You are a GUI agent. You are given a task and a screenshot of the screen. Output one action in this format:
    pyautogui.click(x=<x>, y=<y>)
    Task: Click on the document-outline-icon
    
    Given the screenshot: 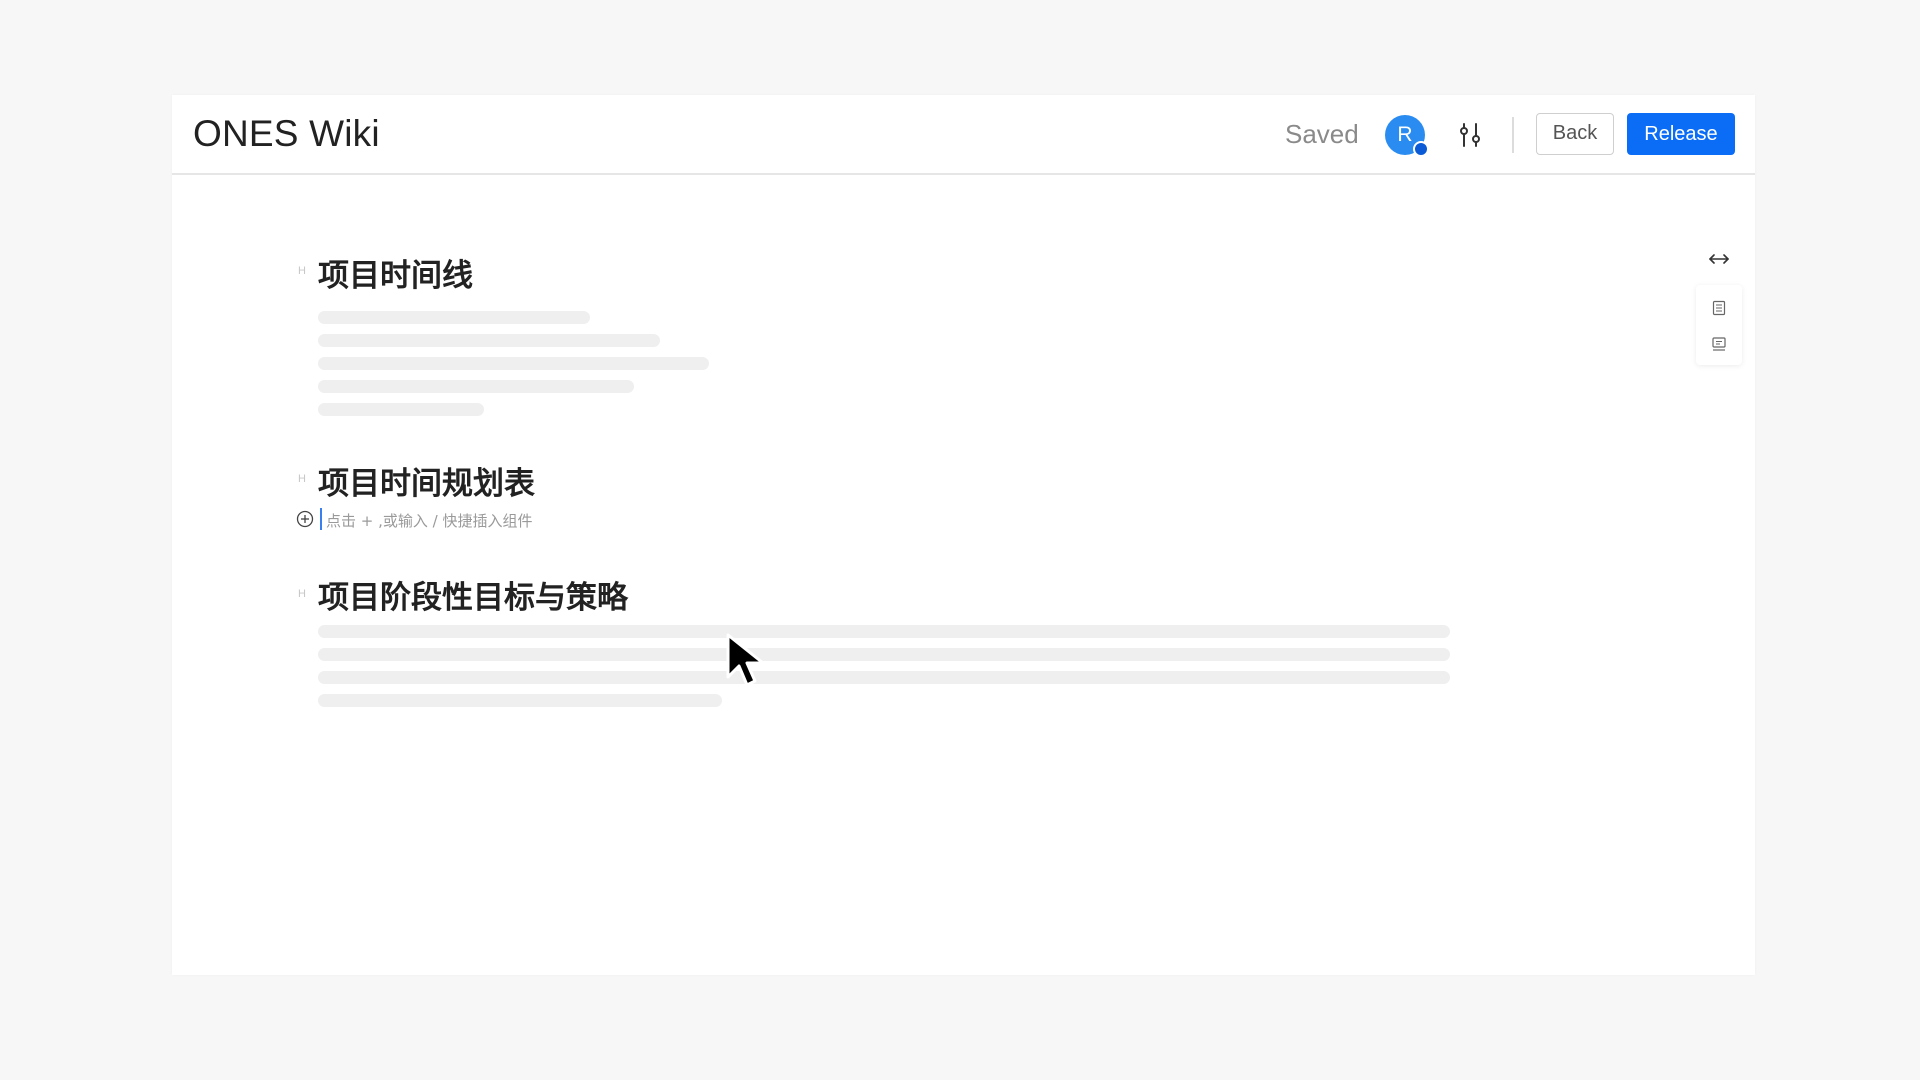 What is the action you would take?
    pyautogui.click(x=1719, y=308)
    